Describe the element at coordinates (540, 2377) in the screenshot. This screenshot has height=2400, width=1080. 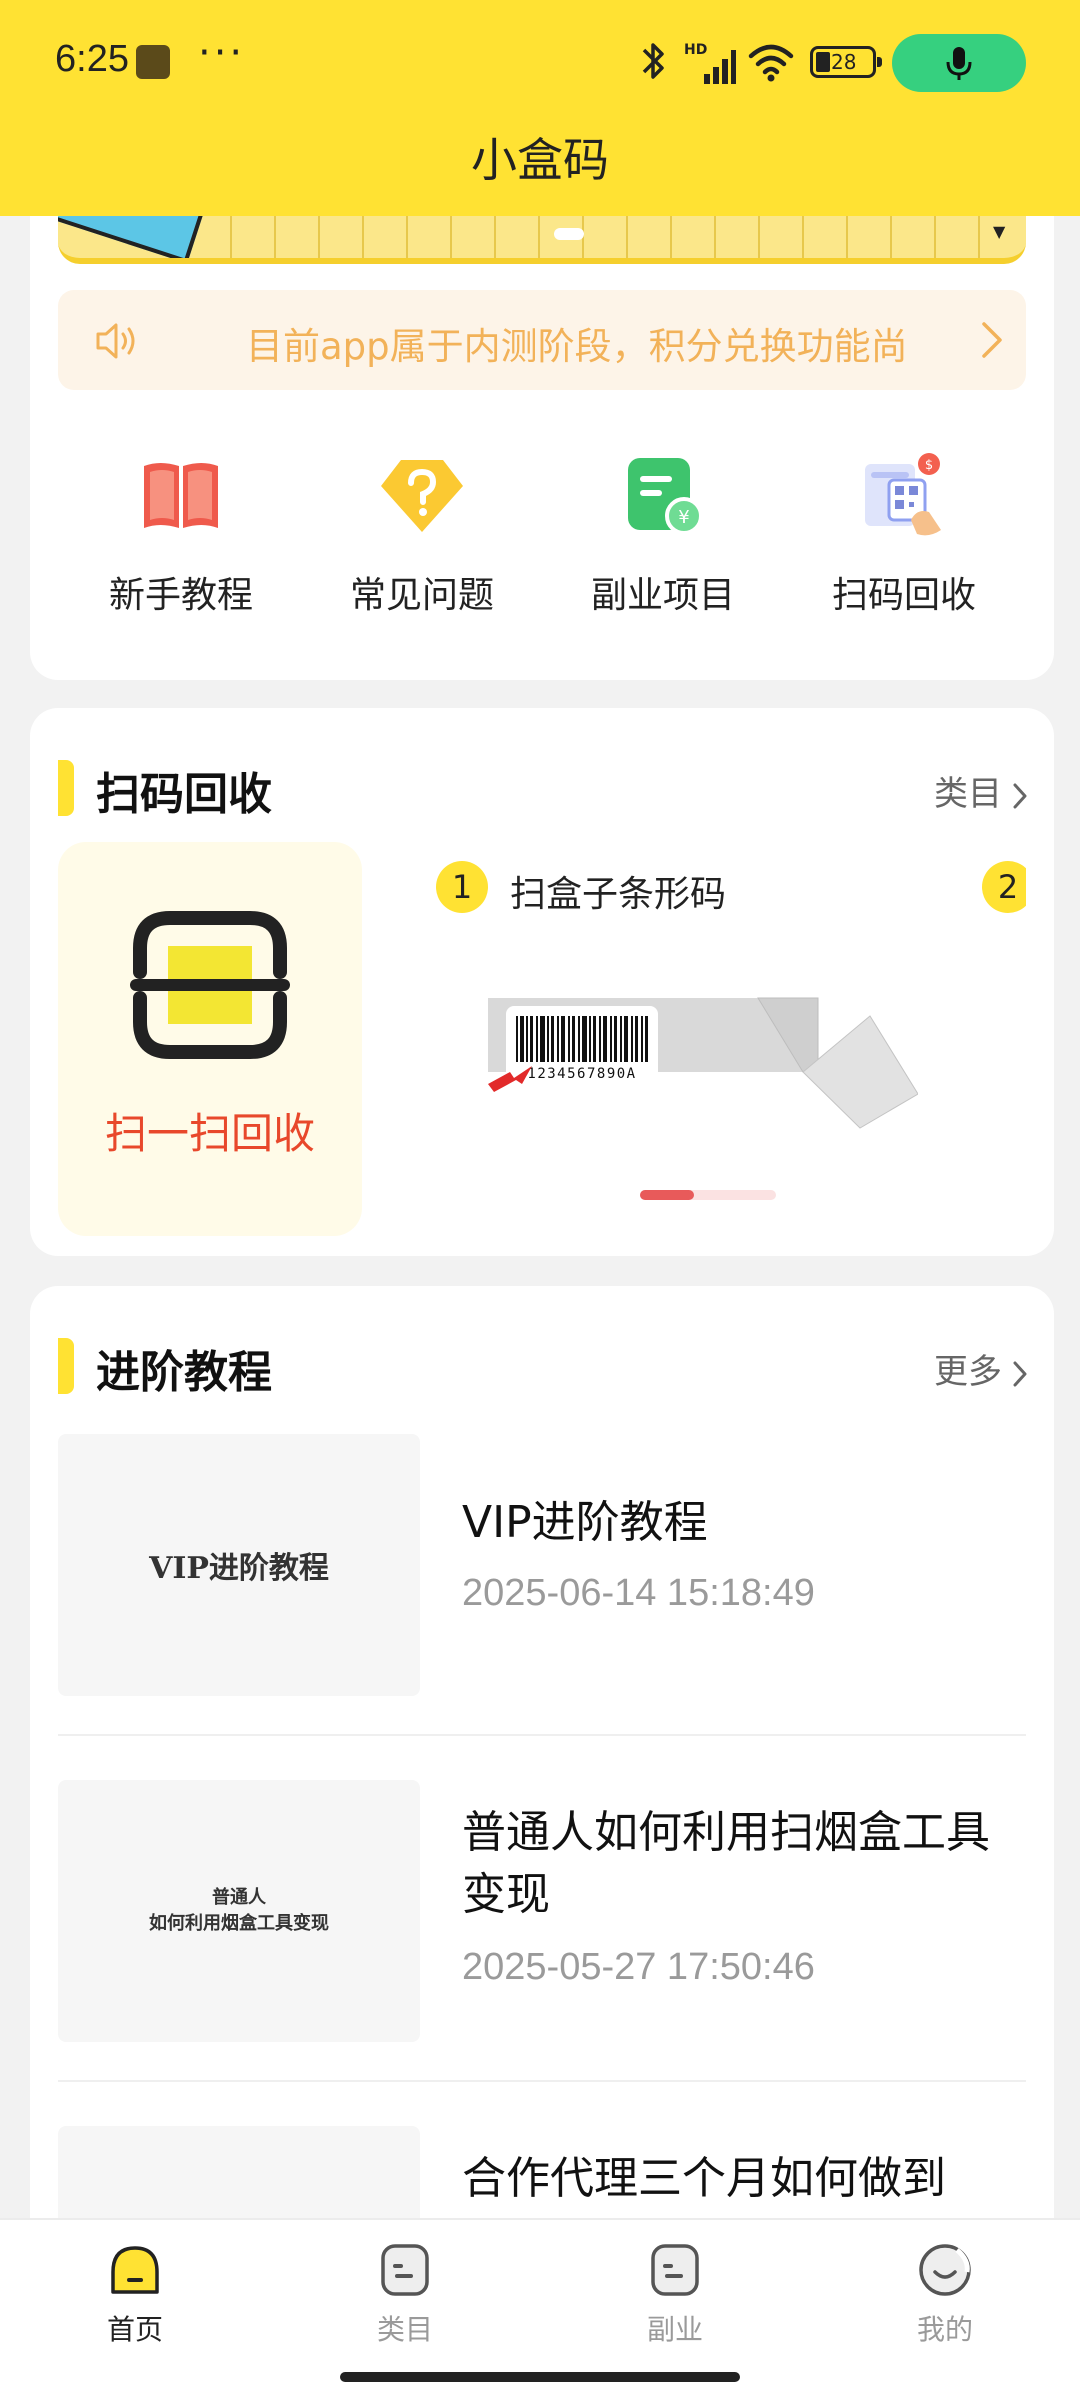
I see `home-indicator` at that location.